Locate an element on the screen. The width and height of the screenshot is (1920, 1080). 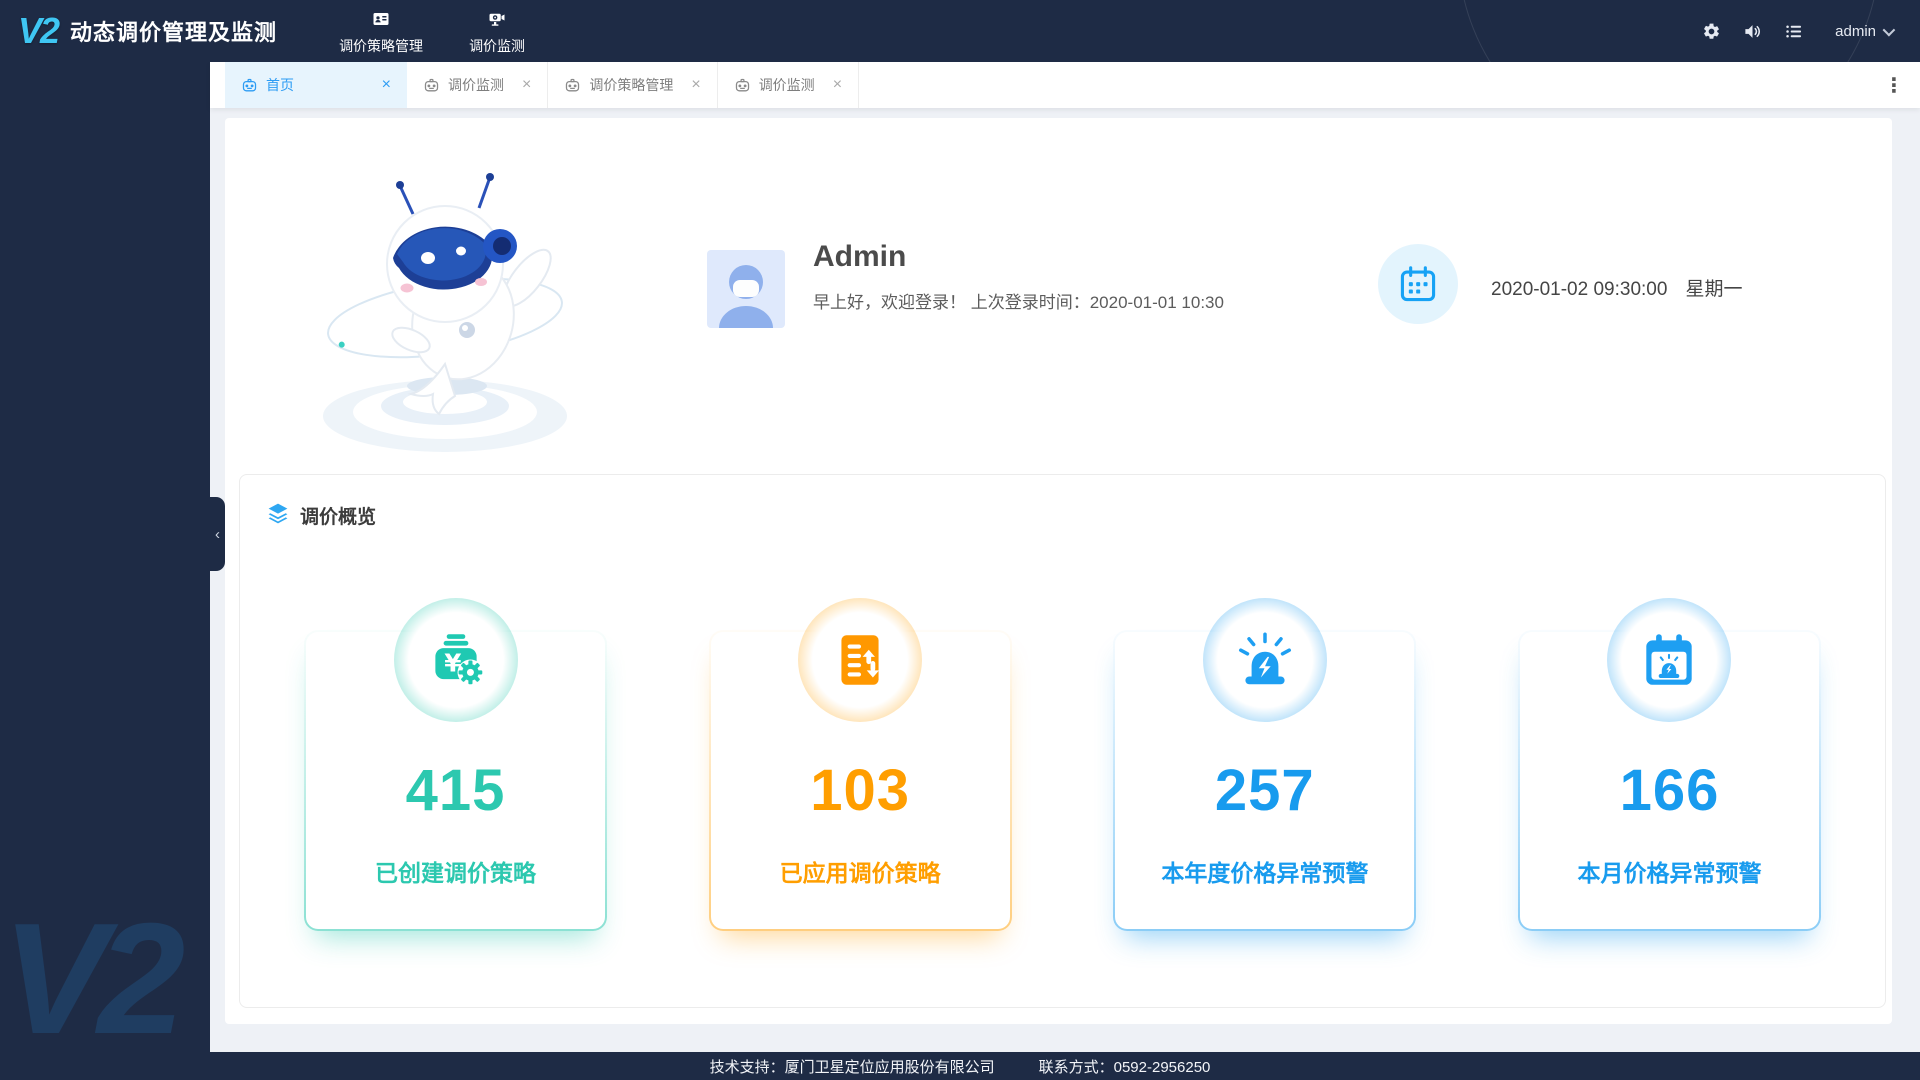
siren-icon is located at coordinates (1264, 660).